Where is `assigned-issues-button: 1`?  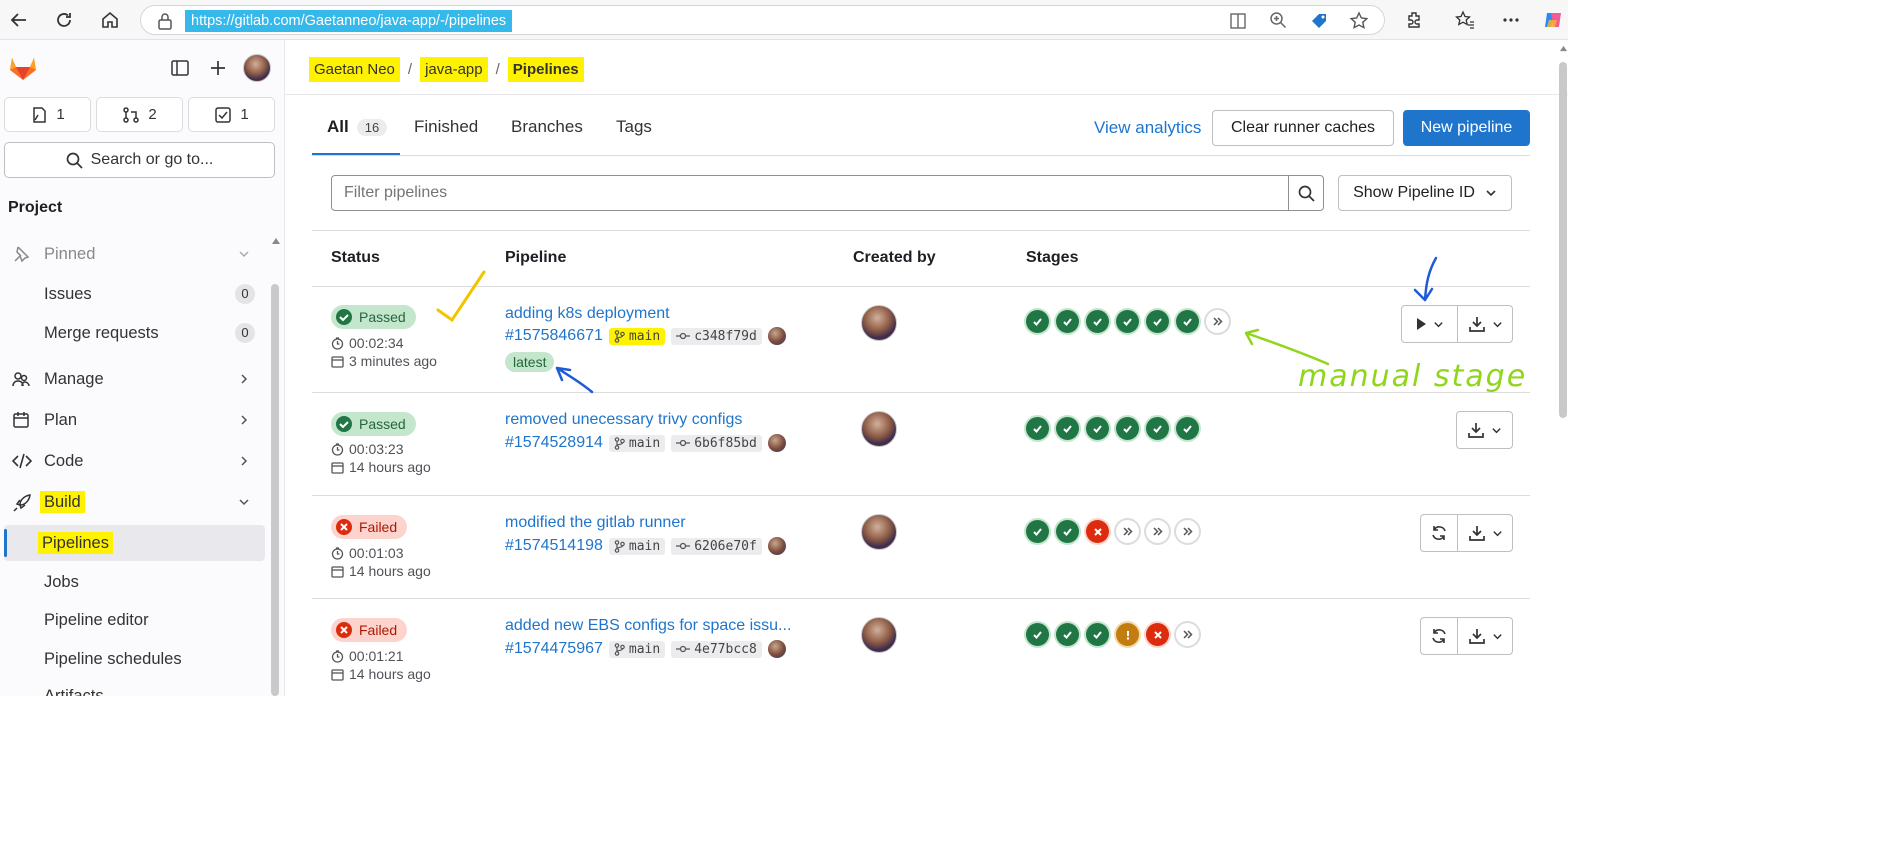
assigned-issues-button: 1 is located at coordinates (47, 114).